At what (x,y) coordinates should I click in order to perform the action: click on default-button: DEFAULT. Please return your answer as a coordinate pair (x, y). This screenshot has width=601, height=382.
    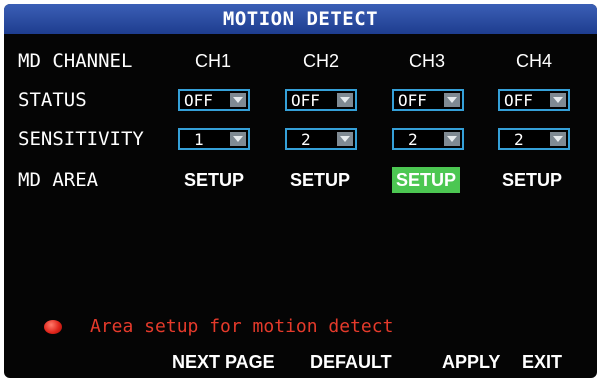
    Looking at the image, I should click on (351, 362).